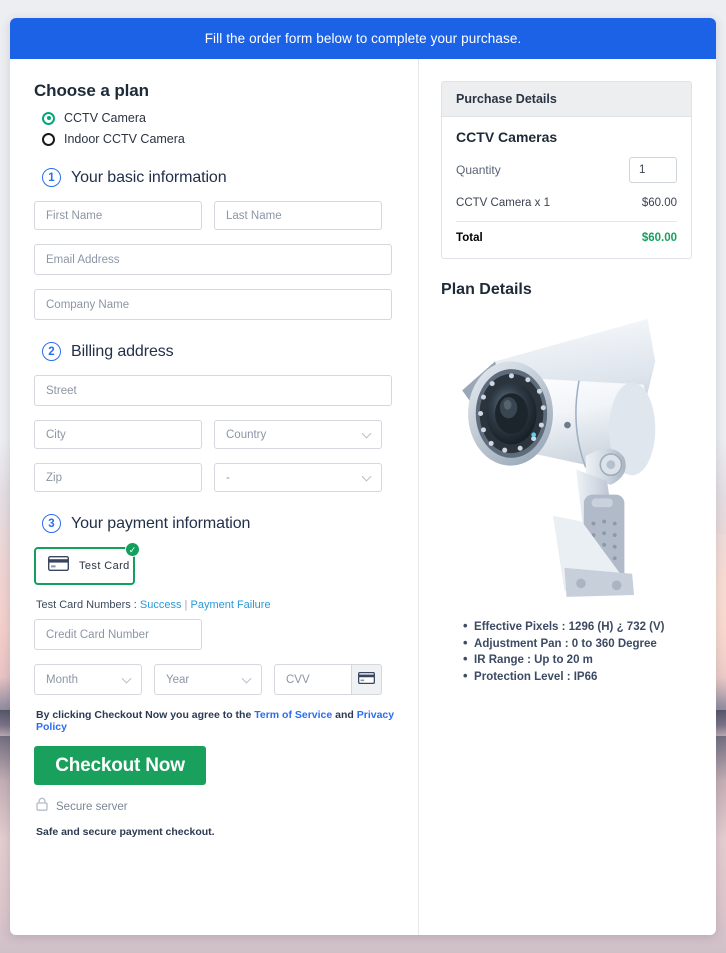 This screenshot has width=726, height=953. What do you see at coordinates (161, 605) in the screenshot?
I see `test-card-success-link: Success` at bounding box center [161, 605].